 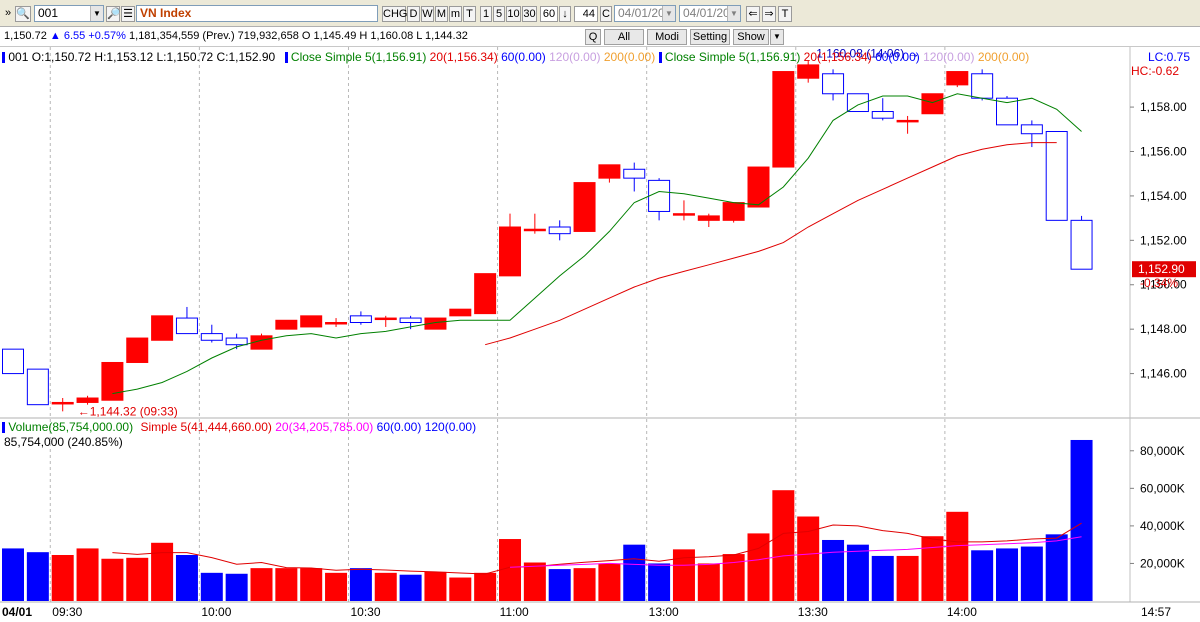 What do you see at coordinates (1163, 240) in the screenshot?
I see `price-tick-label: 1,152.00` at bounding box center [1163, 240].